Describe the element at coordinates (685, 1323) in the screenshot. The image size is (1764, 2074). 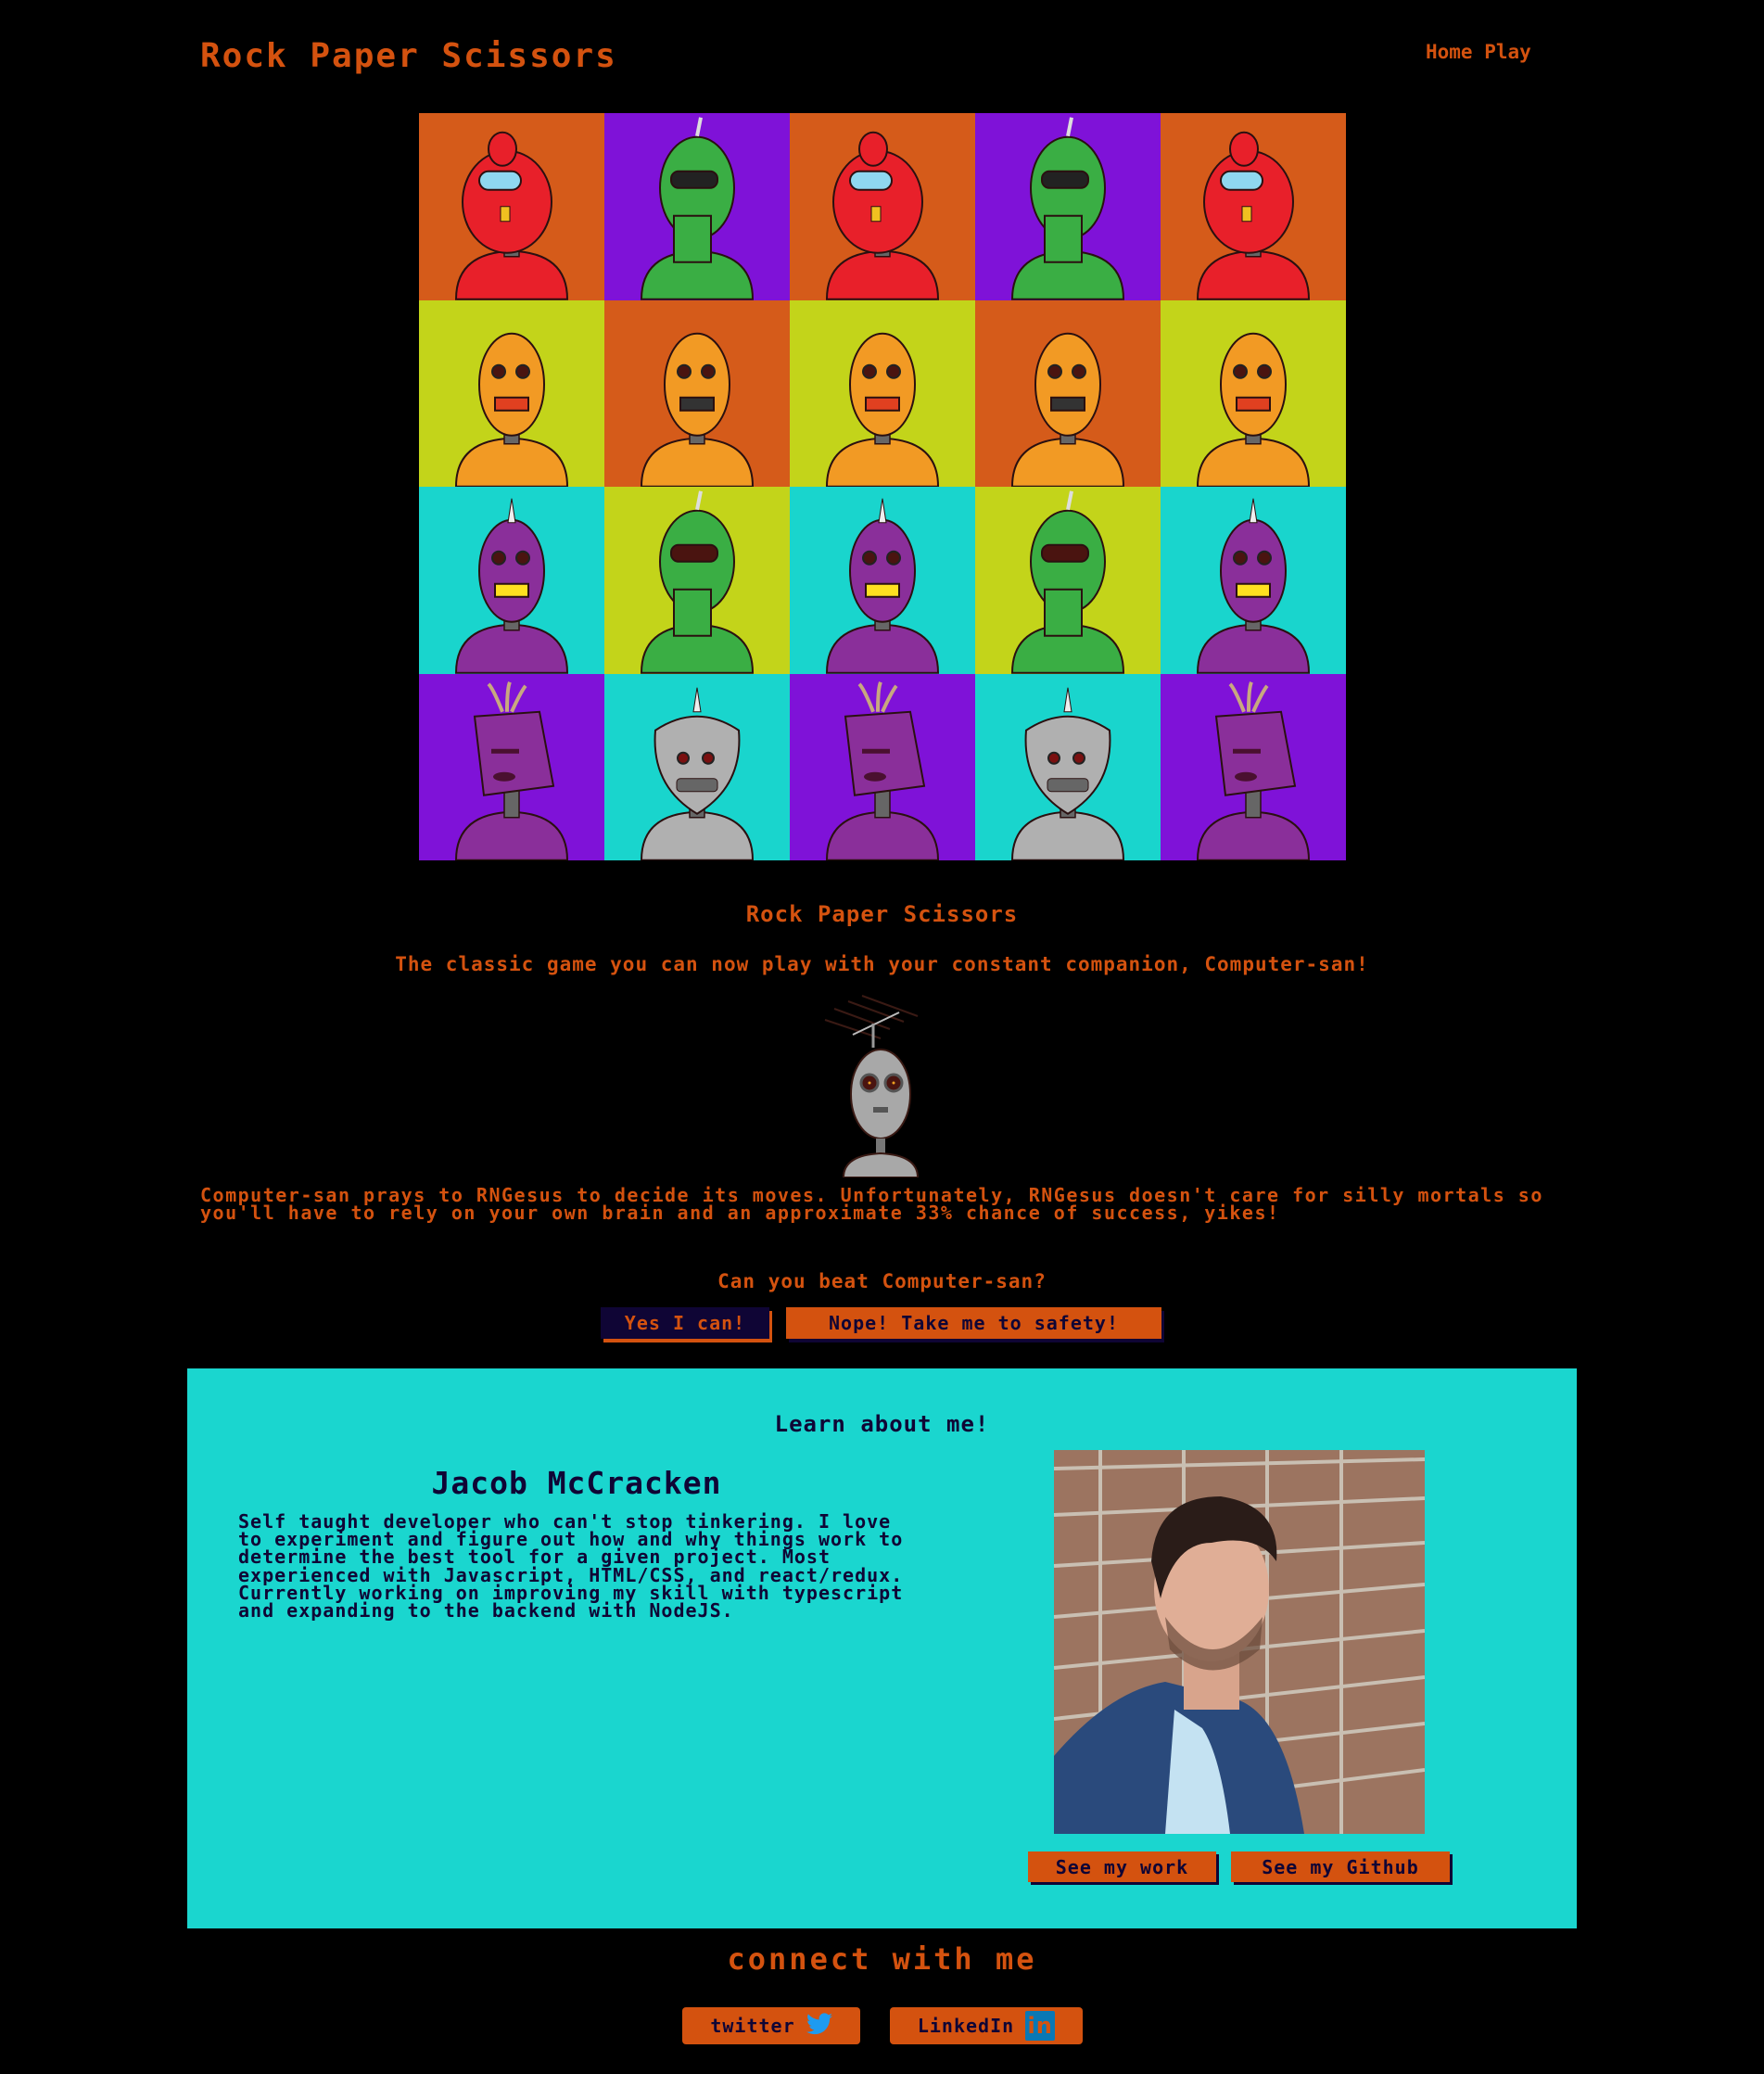
I see `play-yes-button: Yes I can!` at that location.